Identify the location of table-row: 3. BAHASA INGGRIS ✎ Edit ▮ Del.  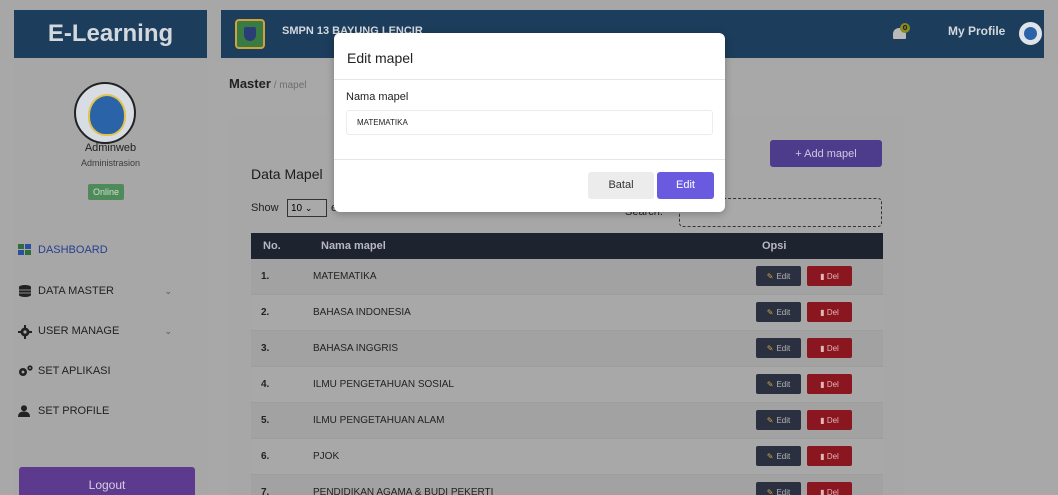
(567, 349).